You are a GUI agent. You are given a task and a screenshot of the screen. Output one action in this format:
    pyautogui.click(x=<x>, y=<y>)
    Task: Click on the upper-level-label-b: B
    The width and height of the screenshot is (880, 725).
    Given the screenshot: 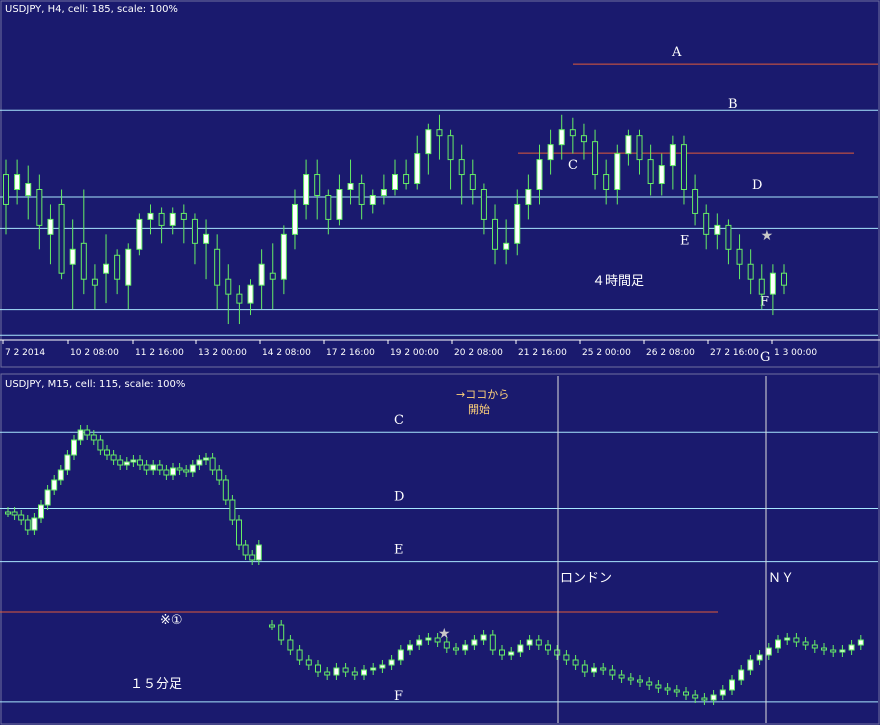 What is the action you would take?
    pyautogui.click(x=733, y=104)
    